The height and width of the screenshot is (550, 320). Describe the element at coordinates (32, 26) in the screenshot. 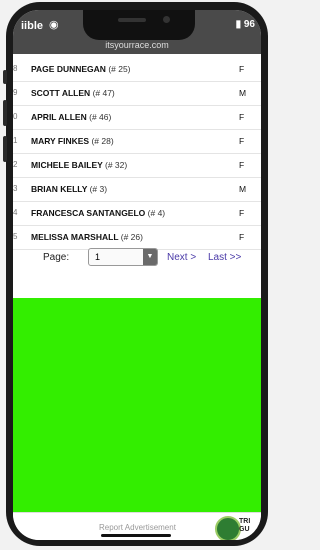

I see `carrier-label: iible` at that location.